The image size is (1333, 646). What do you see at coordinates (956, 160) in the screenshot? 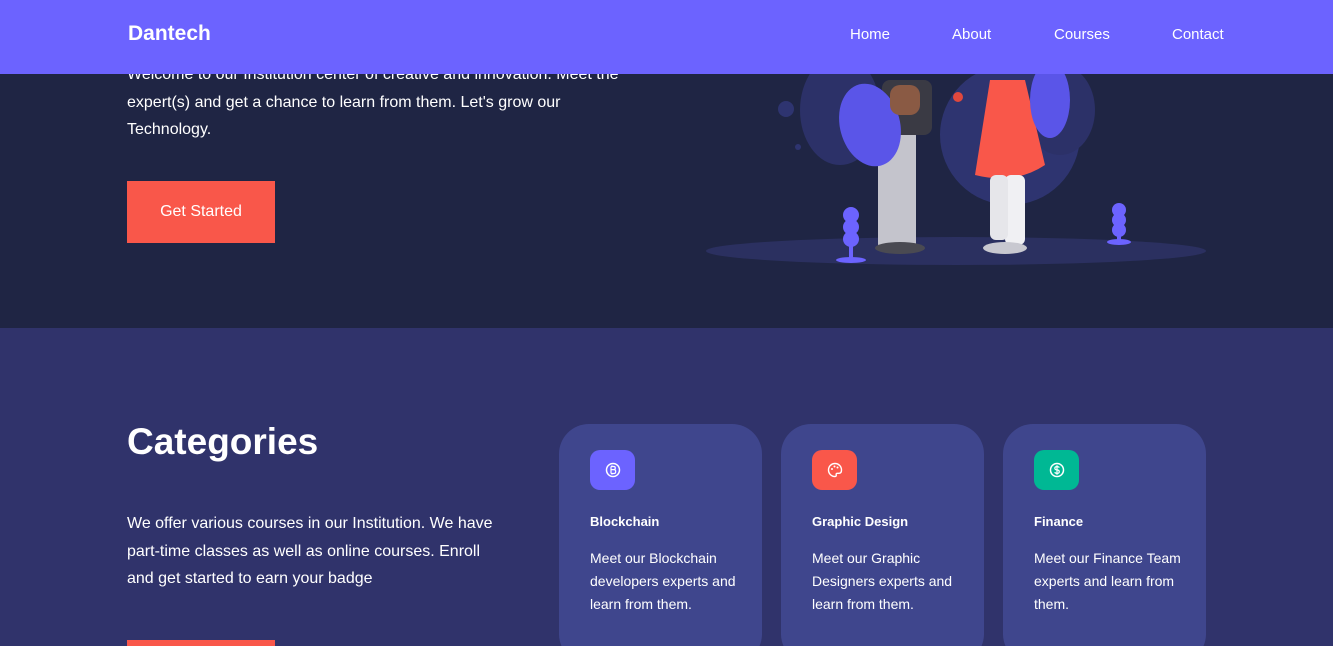
I see `students-illustration` at bounding box center [956, 160].